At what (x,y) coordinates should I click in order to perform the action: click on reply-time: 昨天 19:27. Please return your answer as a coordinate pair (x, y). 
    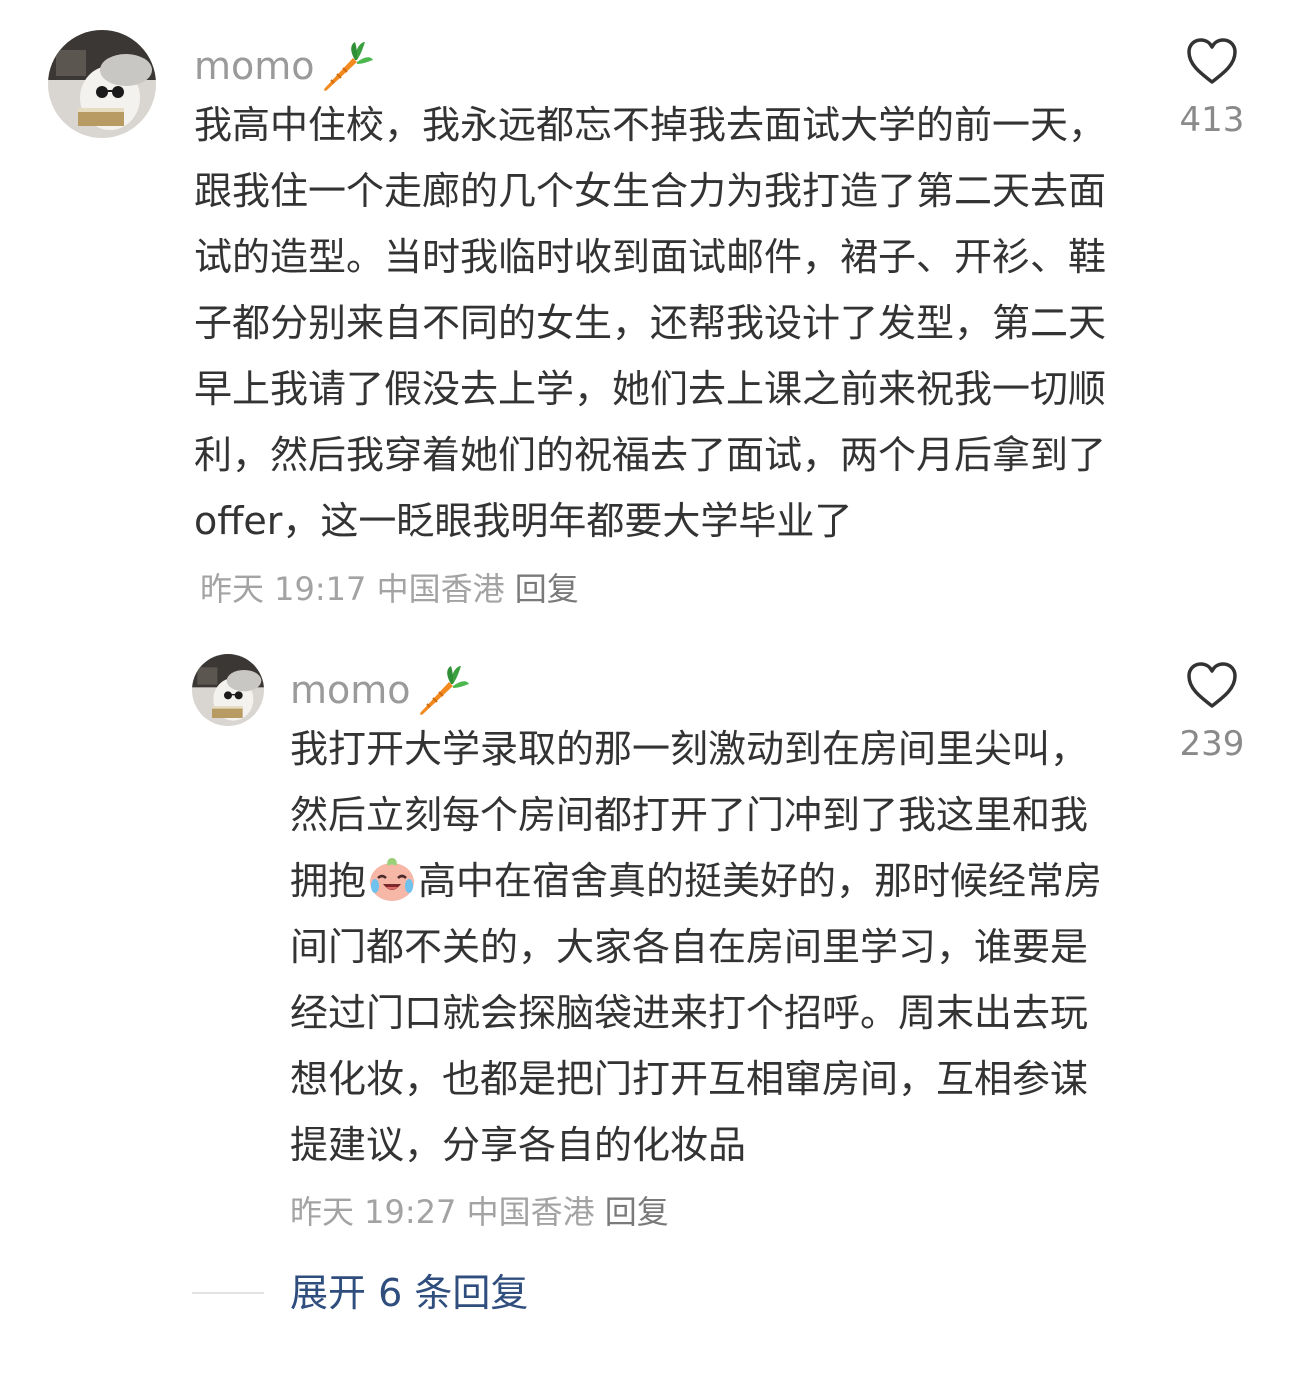
    Looking at the image, I should click on (373, 1212).